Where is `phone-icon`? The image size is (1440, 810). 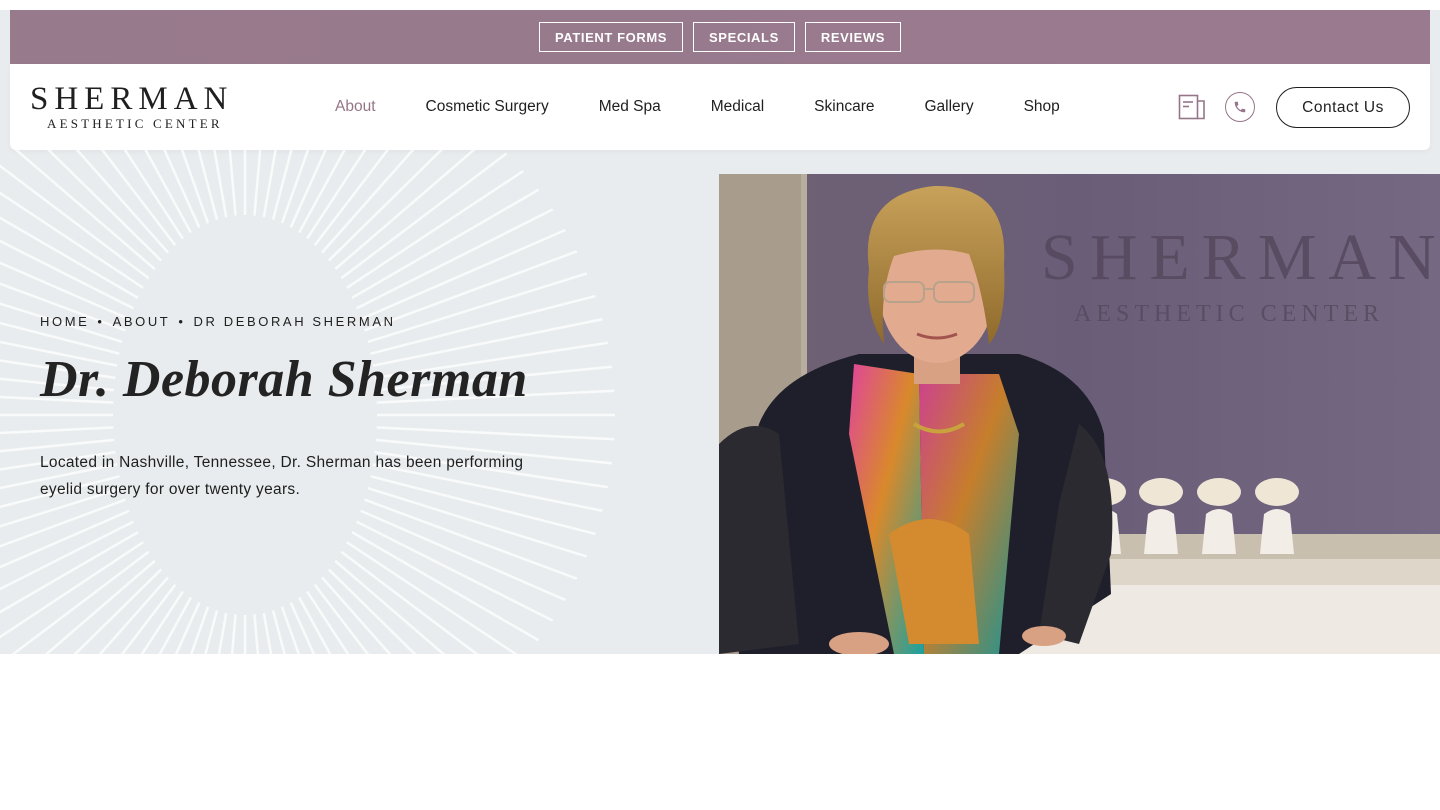
phone-icon is located at coordinates (1240, 107).